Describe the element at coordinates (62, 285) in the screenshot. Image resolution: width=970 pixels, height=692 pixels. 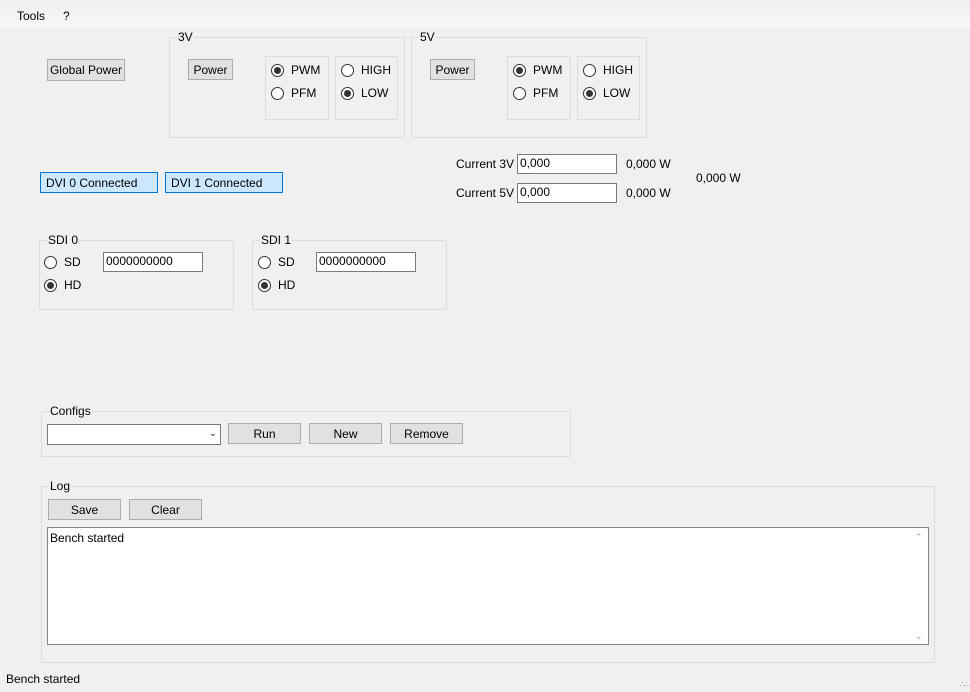
I see `radio-sdi0-hd: HD` at that location.